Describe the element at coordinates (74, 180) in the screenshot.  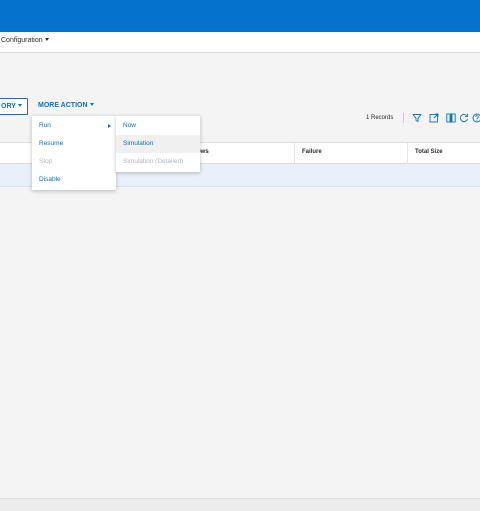
I see `menu-item-disable: Disable` at that location.